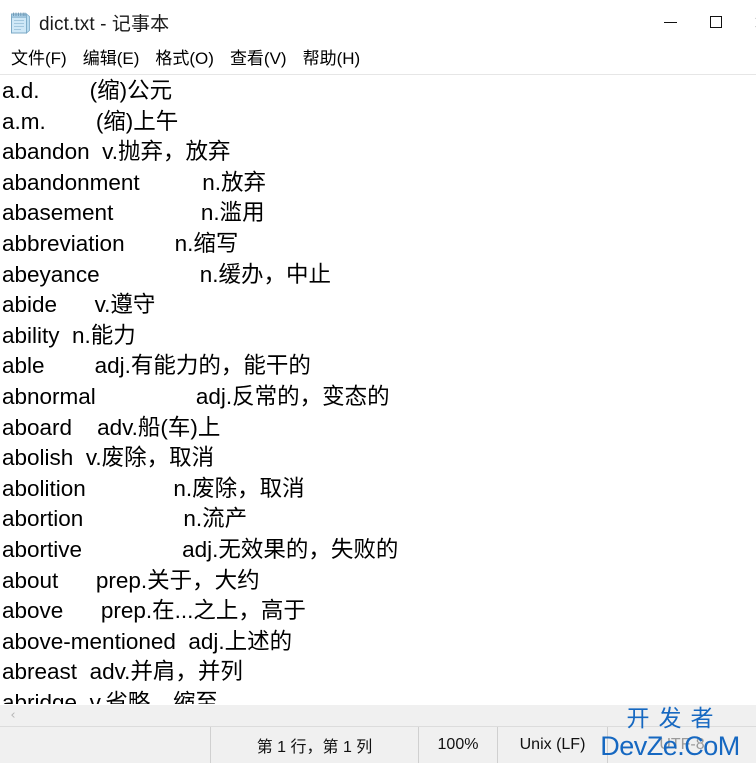 The width and height of the screenshot is (756, 763). Describe the element at coordinates (324, 22) in the screenshot. I see `title-bar-left: dict.txt - 记事本` at that location.